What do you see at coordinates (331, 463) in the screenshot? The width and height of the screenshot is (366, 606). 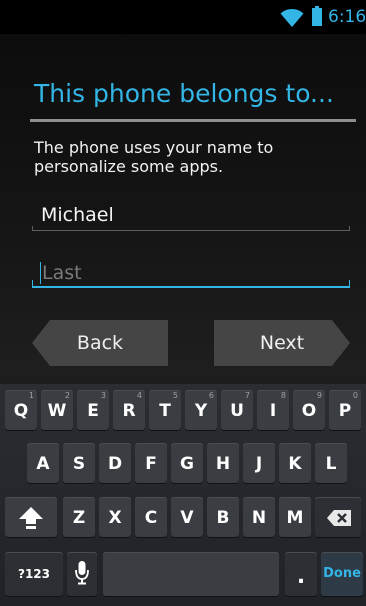 I see `key-l: L` at bounding box center [331, 463].